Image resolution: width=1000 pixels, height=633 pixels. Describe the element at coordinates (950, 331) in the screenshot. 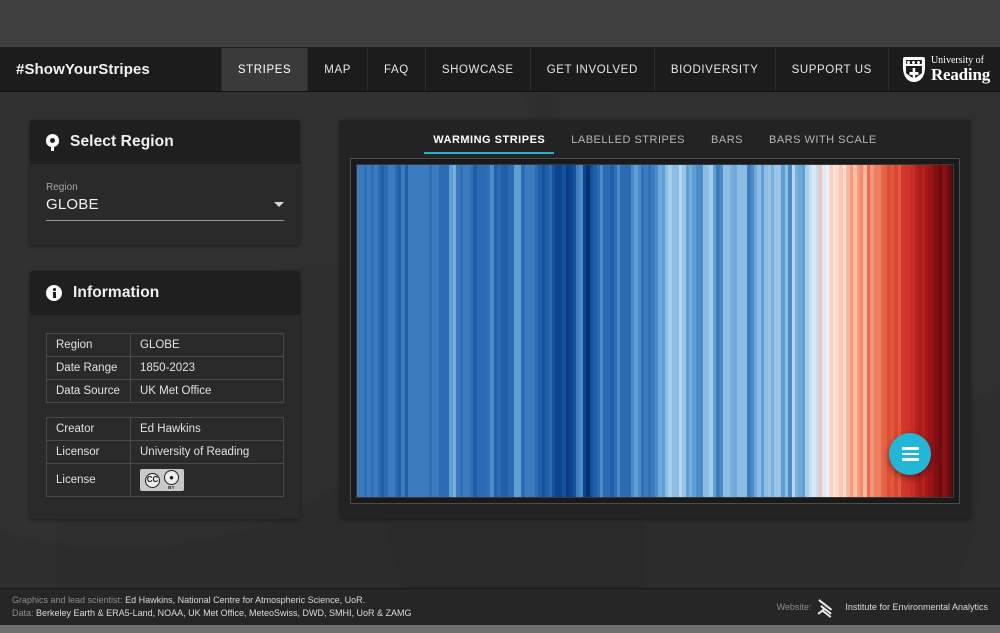

I see `stripe-2023` at that location.